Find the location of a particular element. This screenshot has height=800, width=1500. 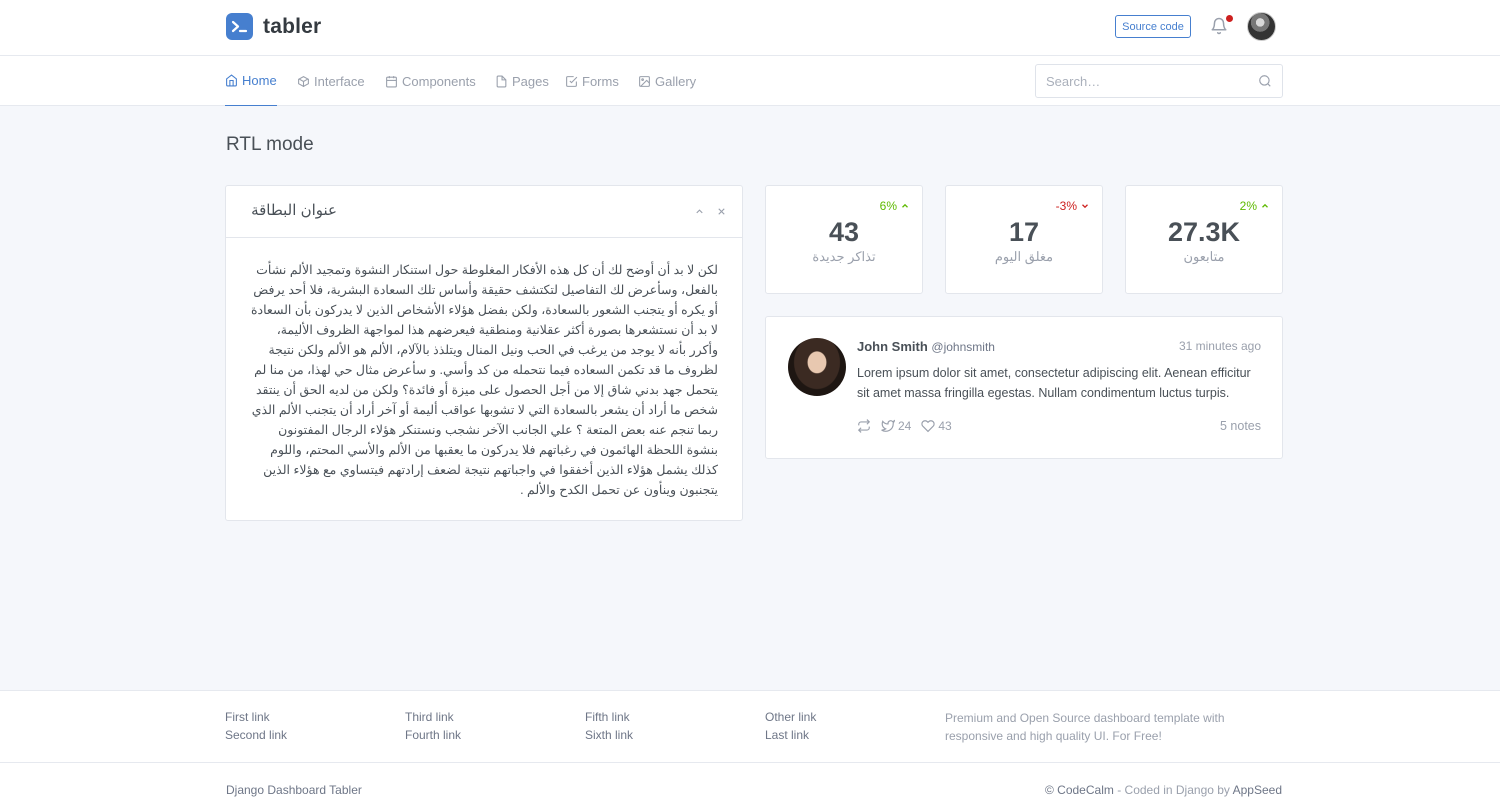

footer-link: Third link is located at coordinates (429, 717).